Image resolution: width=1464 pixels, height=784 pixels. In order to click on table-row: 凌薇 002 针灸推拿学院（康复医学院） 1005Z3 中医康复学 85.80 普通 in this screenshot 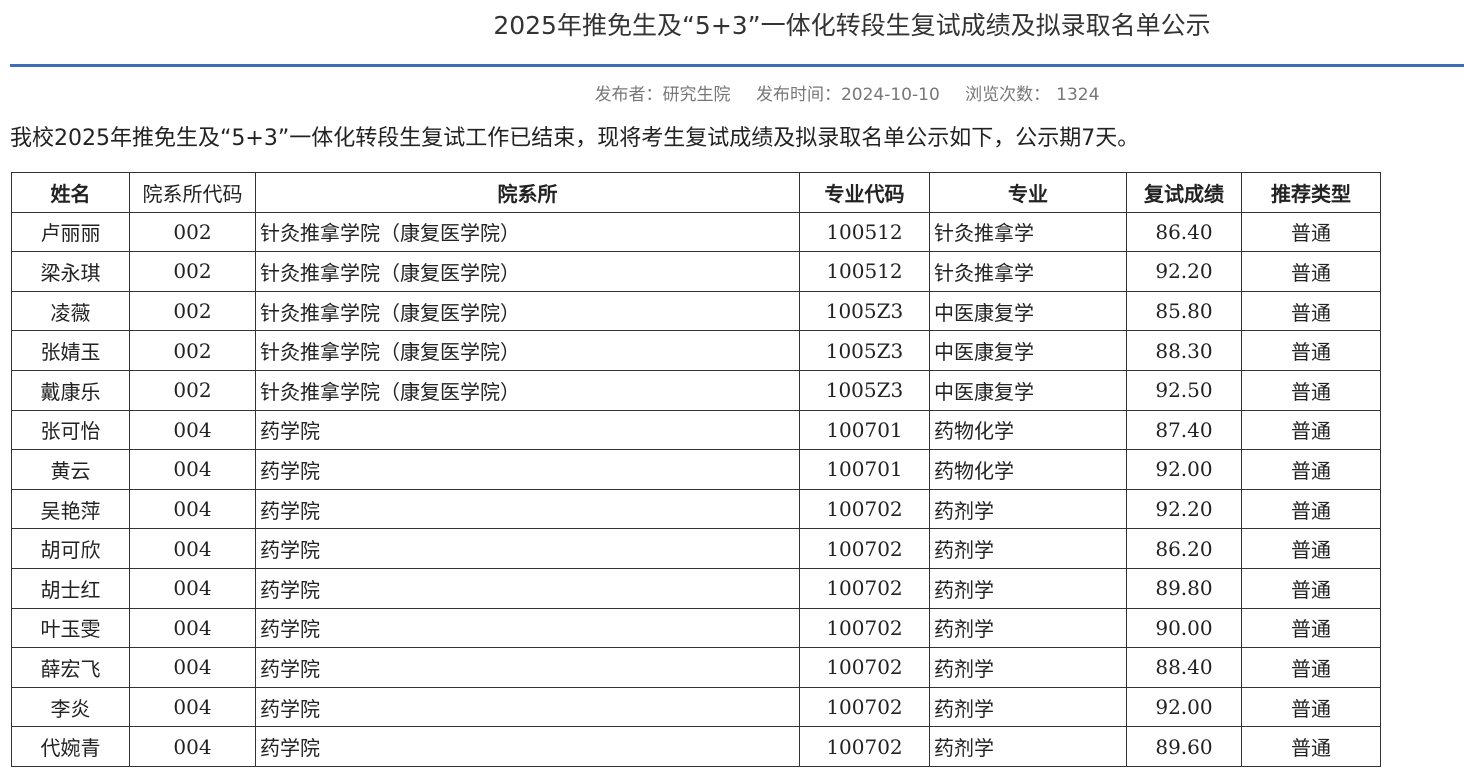, I will do `click(696, 311)`.